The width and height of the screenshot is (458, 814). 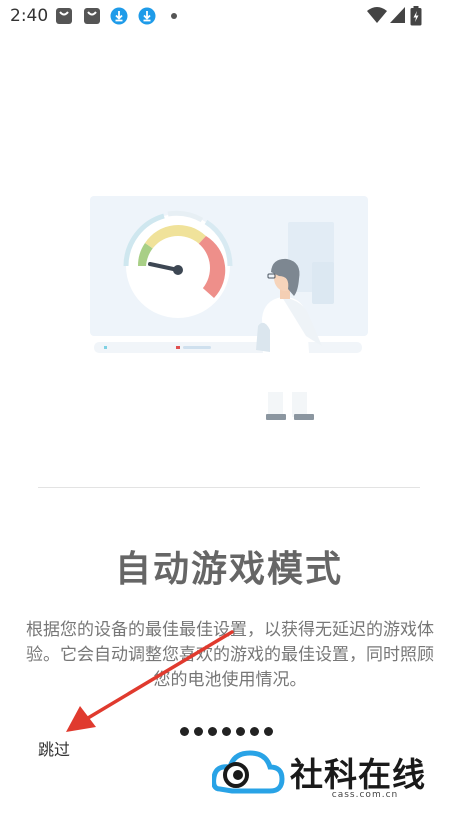 I want to click on divider, so click(x=229, y=487).